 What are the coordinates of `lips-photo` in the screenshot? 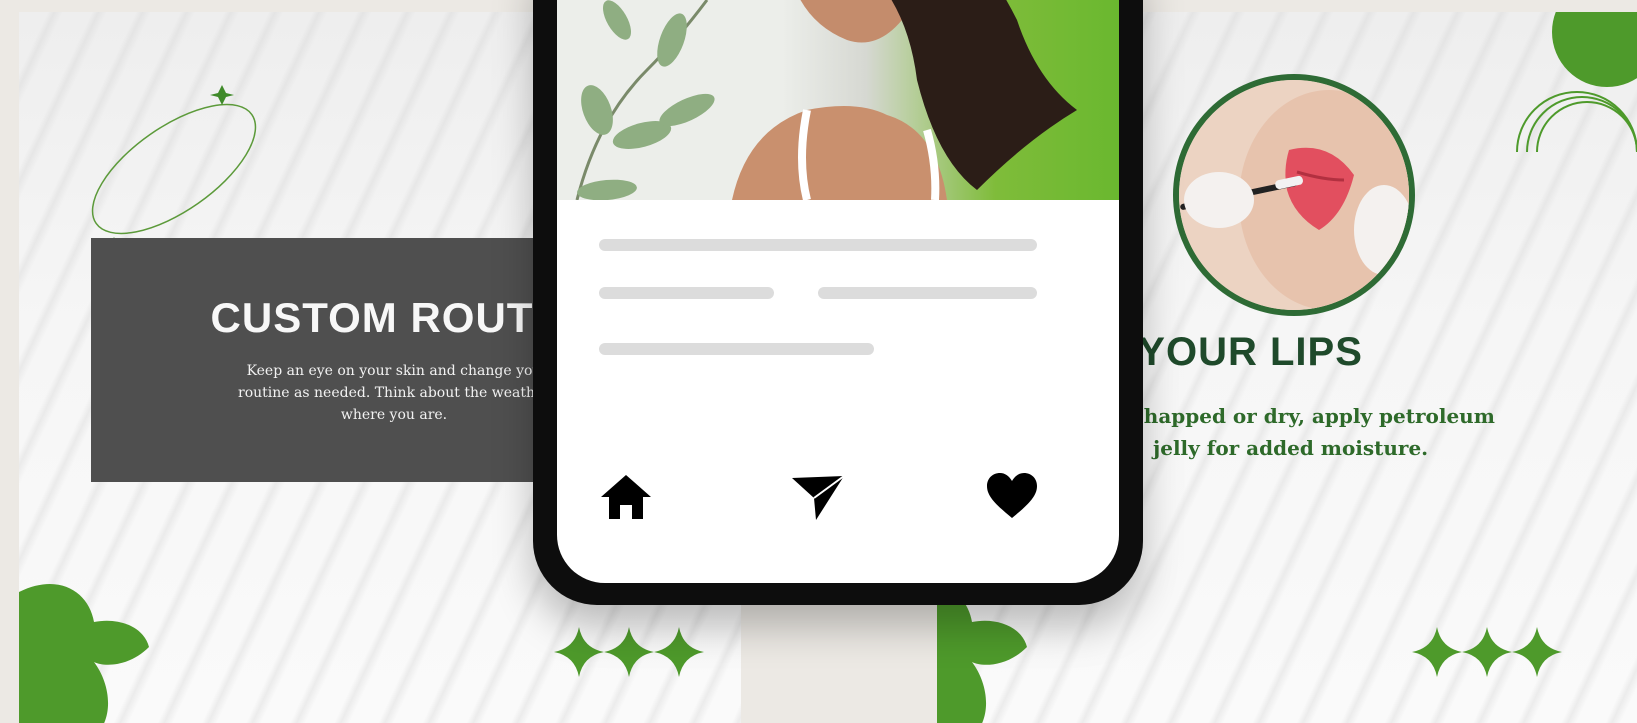 It's located at (1294, 195).